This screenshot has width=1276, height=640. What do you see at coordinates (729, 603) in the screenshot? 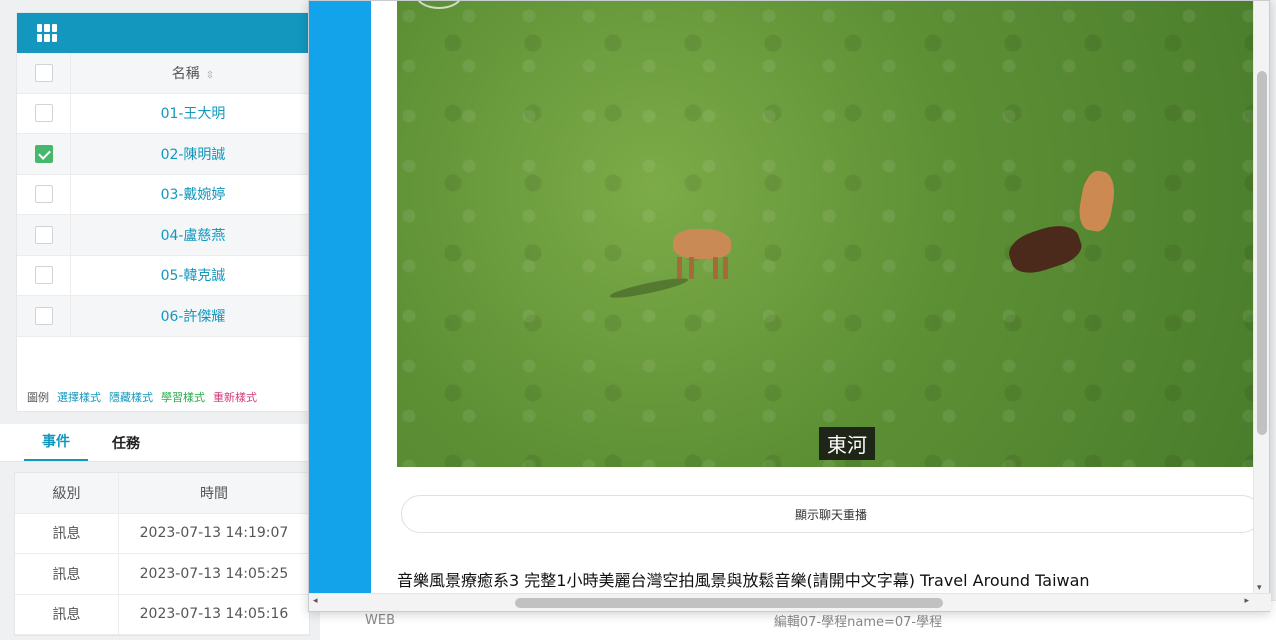
I see `horizontal-scroll-thumb` at bounding box center [729, 603].